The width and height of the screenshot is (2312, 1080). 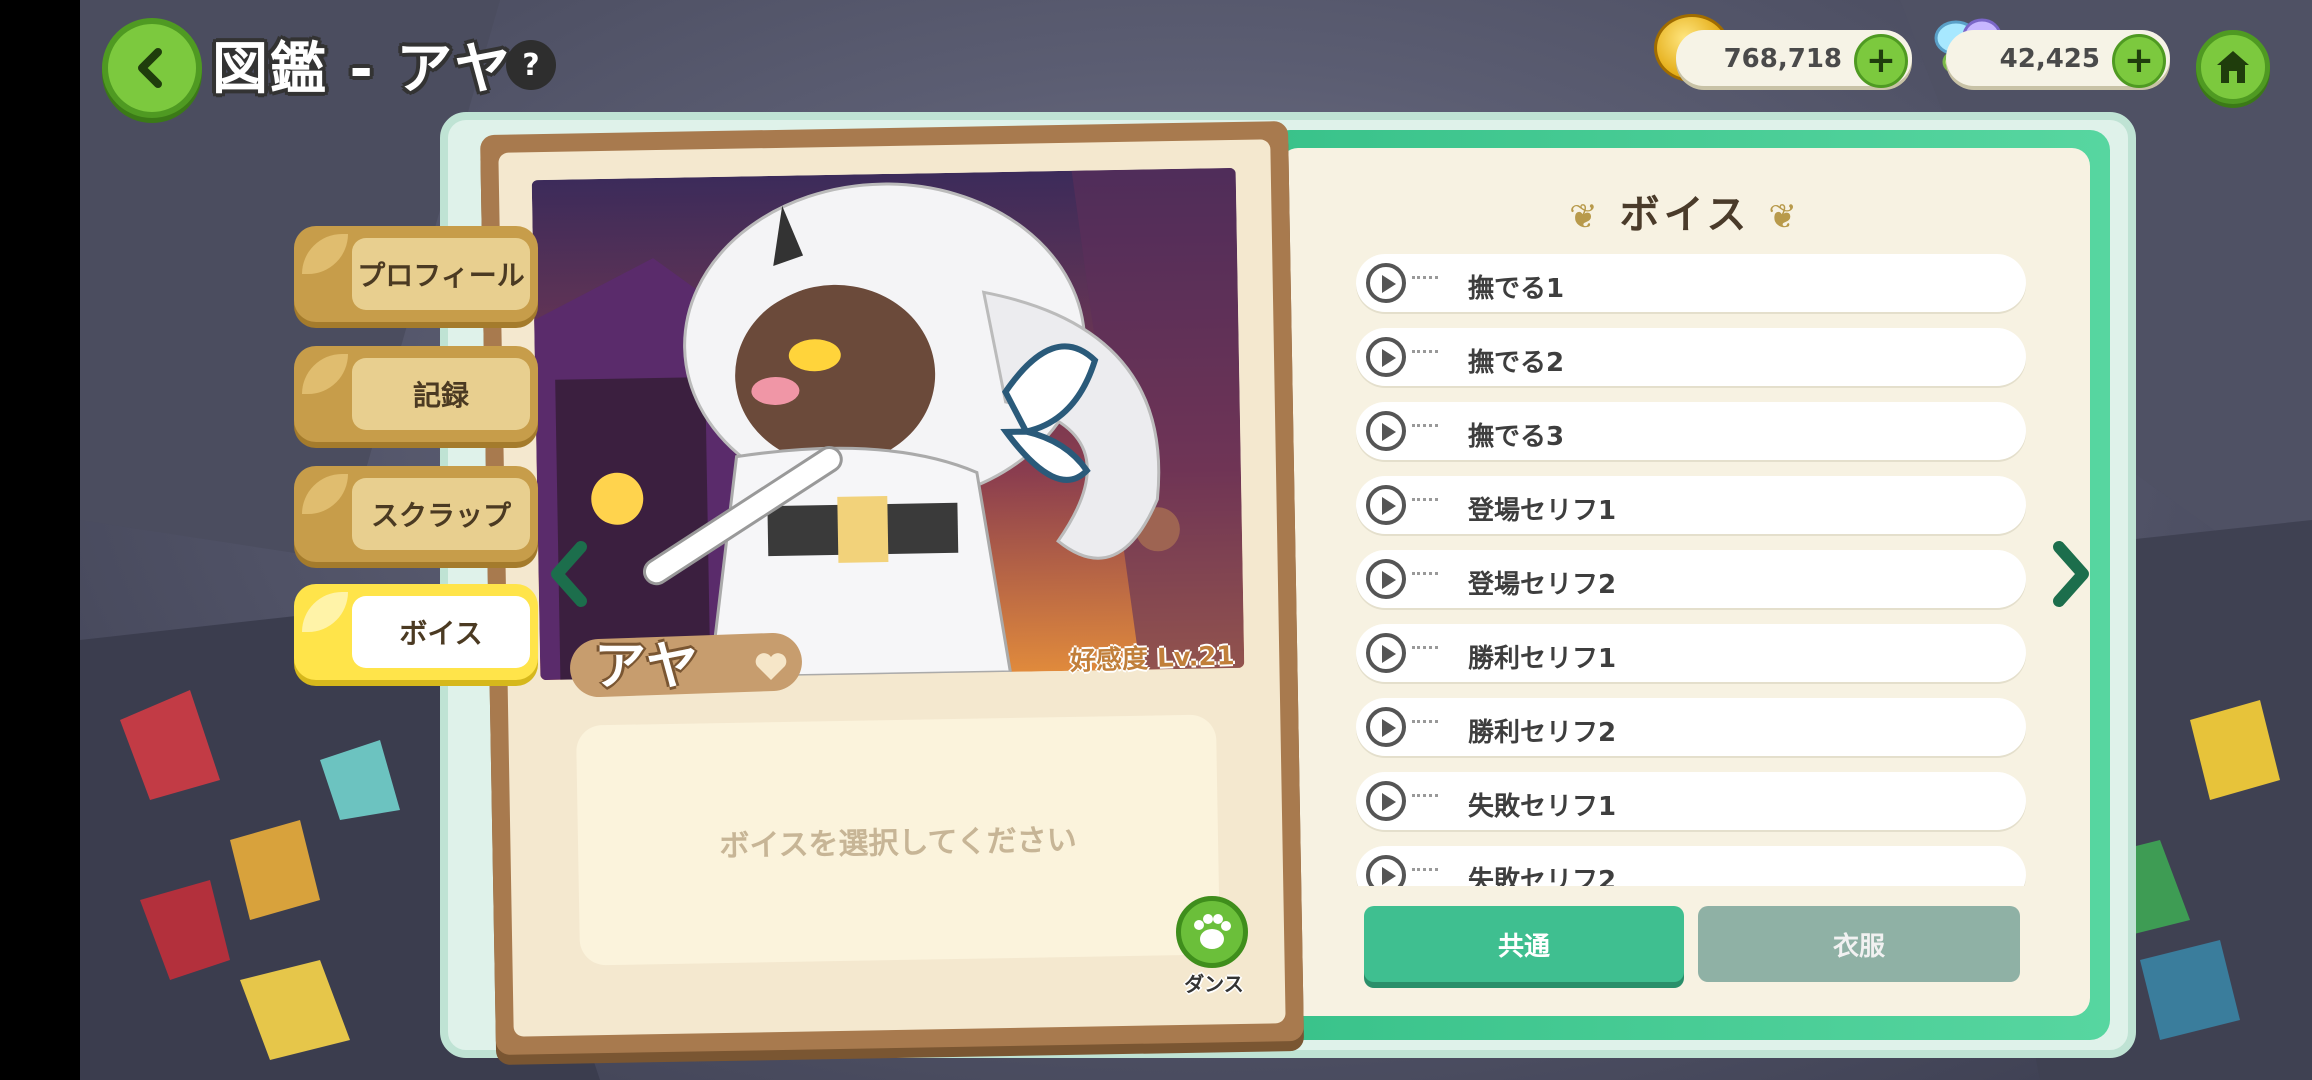 What do you see at coordinates (1784, 217) in the screenshot?
I see `laurel-right-icon: ❦` at bounding box center [1784, 217].